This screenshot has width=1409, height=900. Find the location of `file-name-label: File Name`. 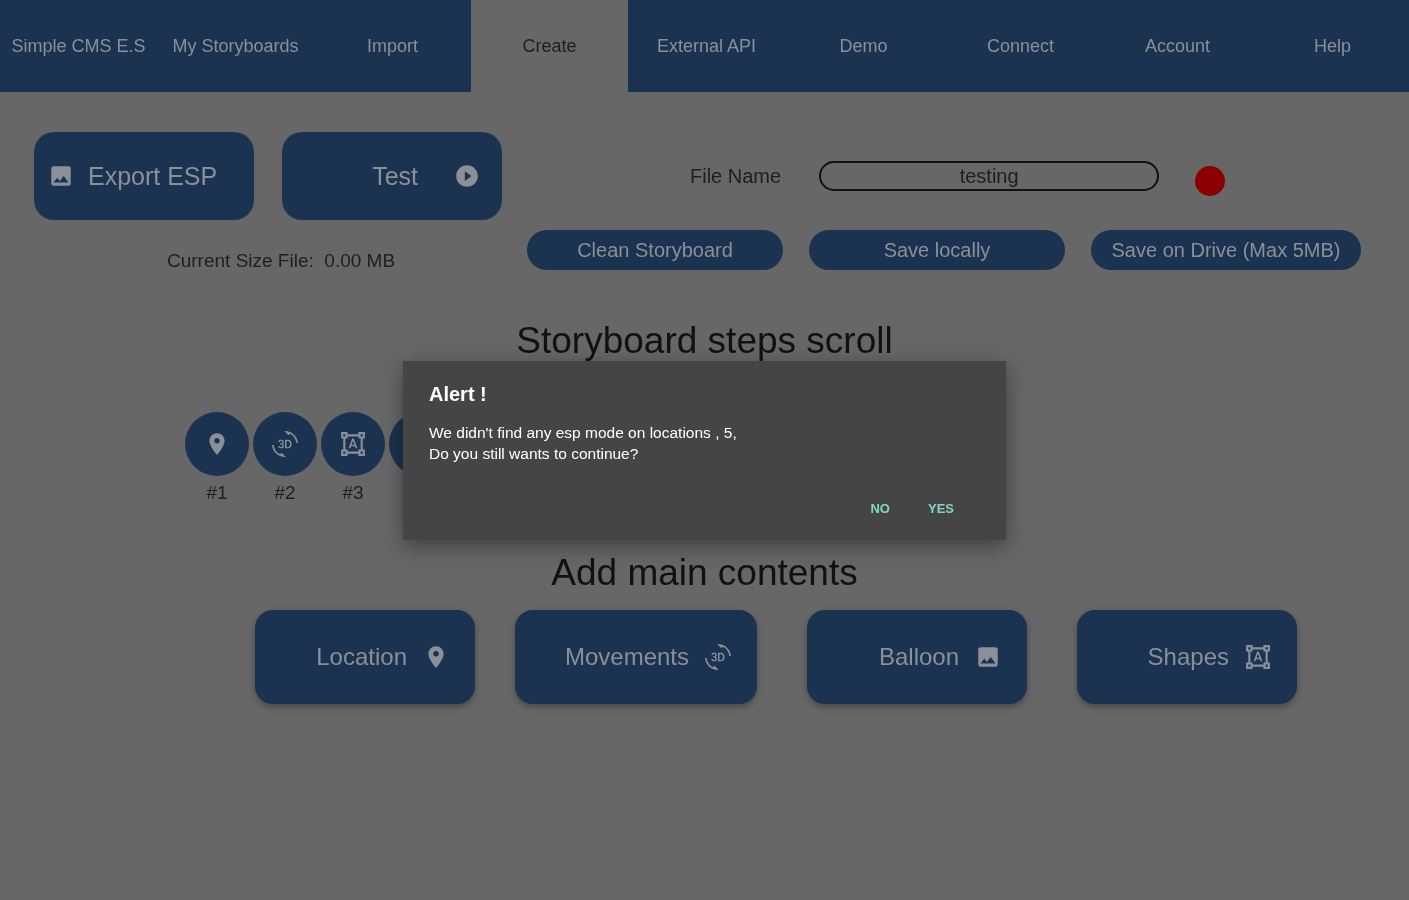

file-name-label: File Name is located at coordinates (736, 176).